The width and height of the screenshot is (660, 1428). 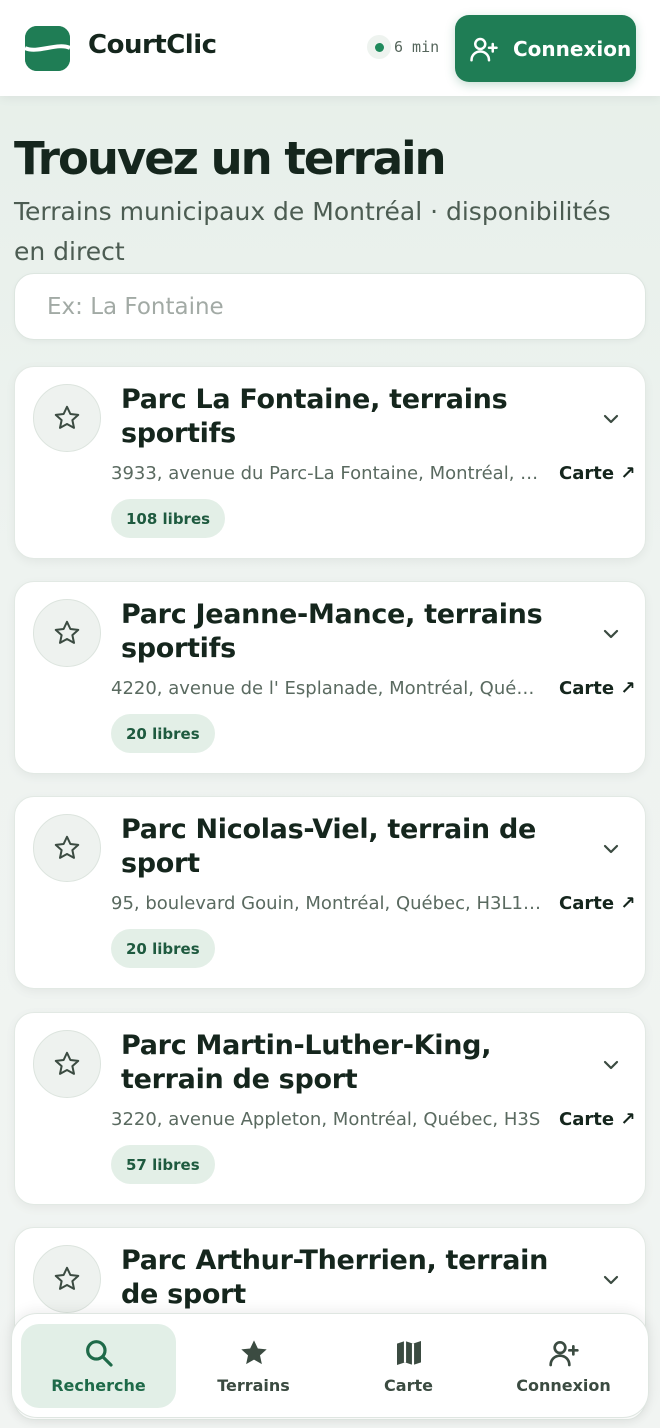 I want to click on park-name: Parc Jeanne-Mance, terrains sportifs, so click(x=332, y=631).